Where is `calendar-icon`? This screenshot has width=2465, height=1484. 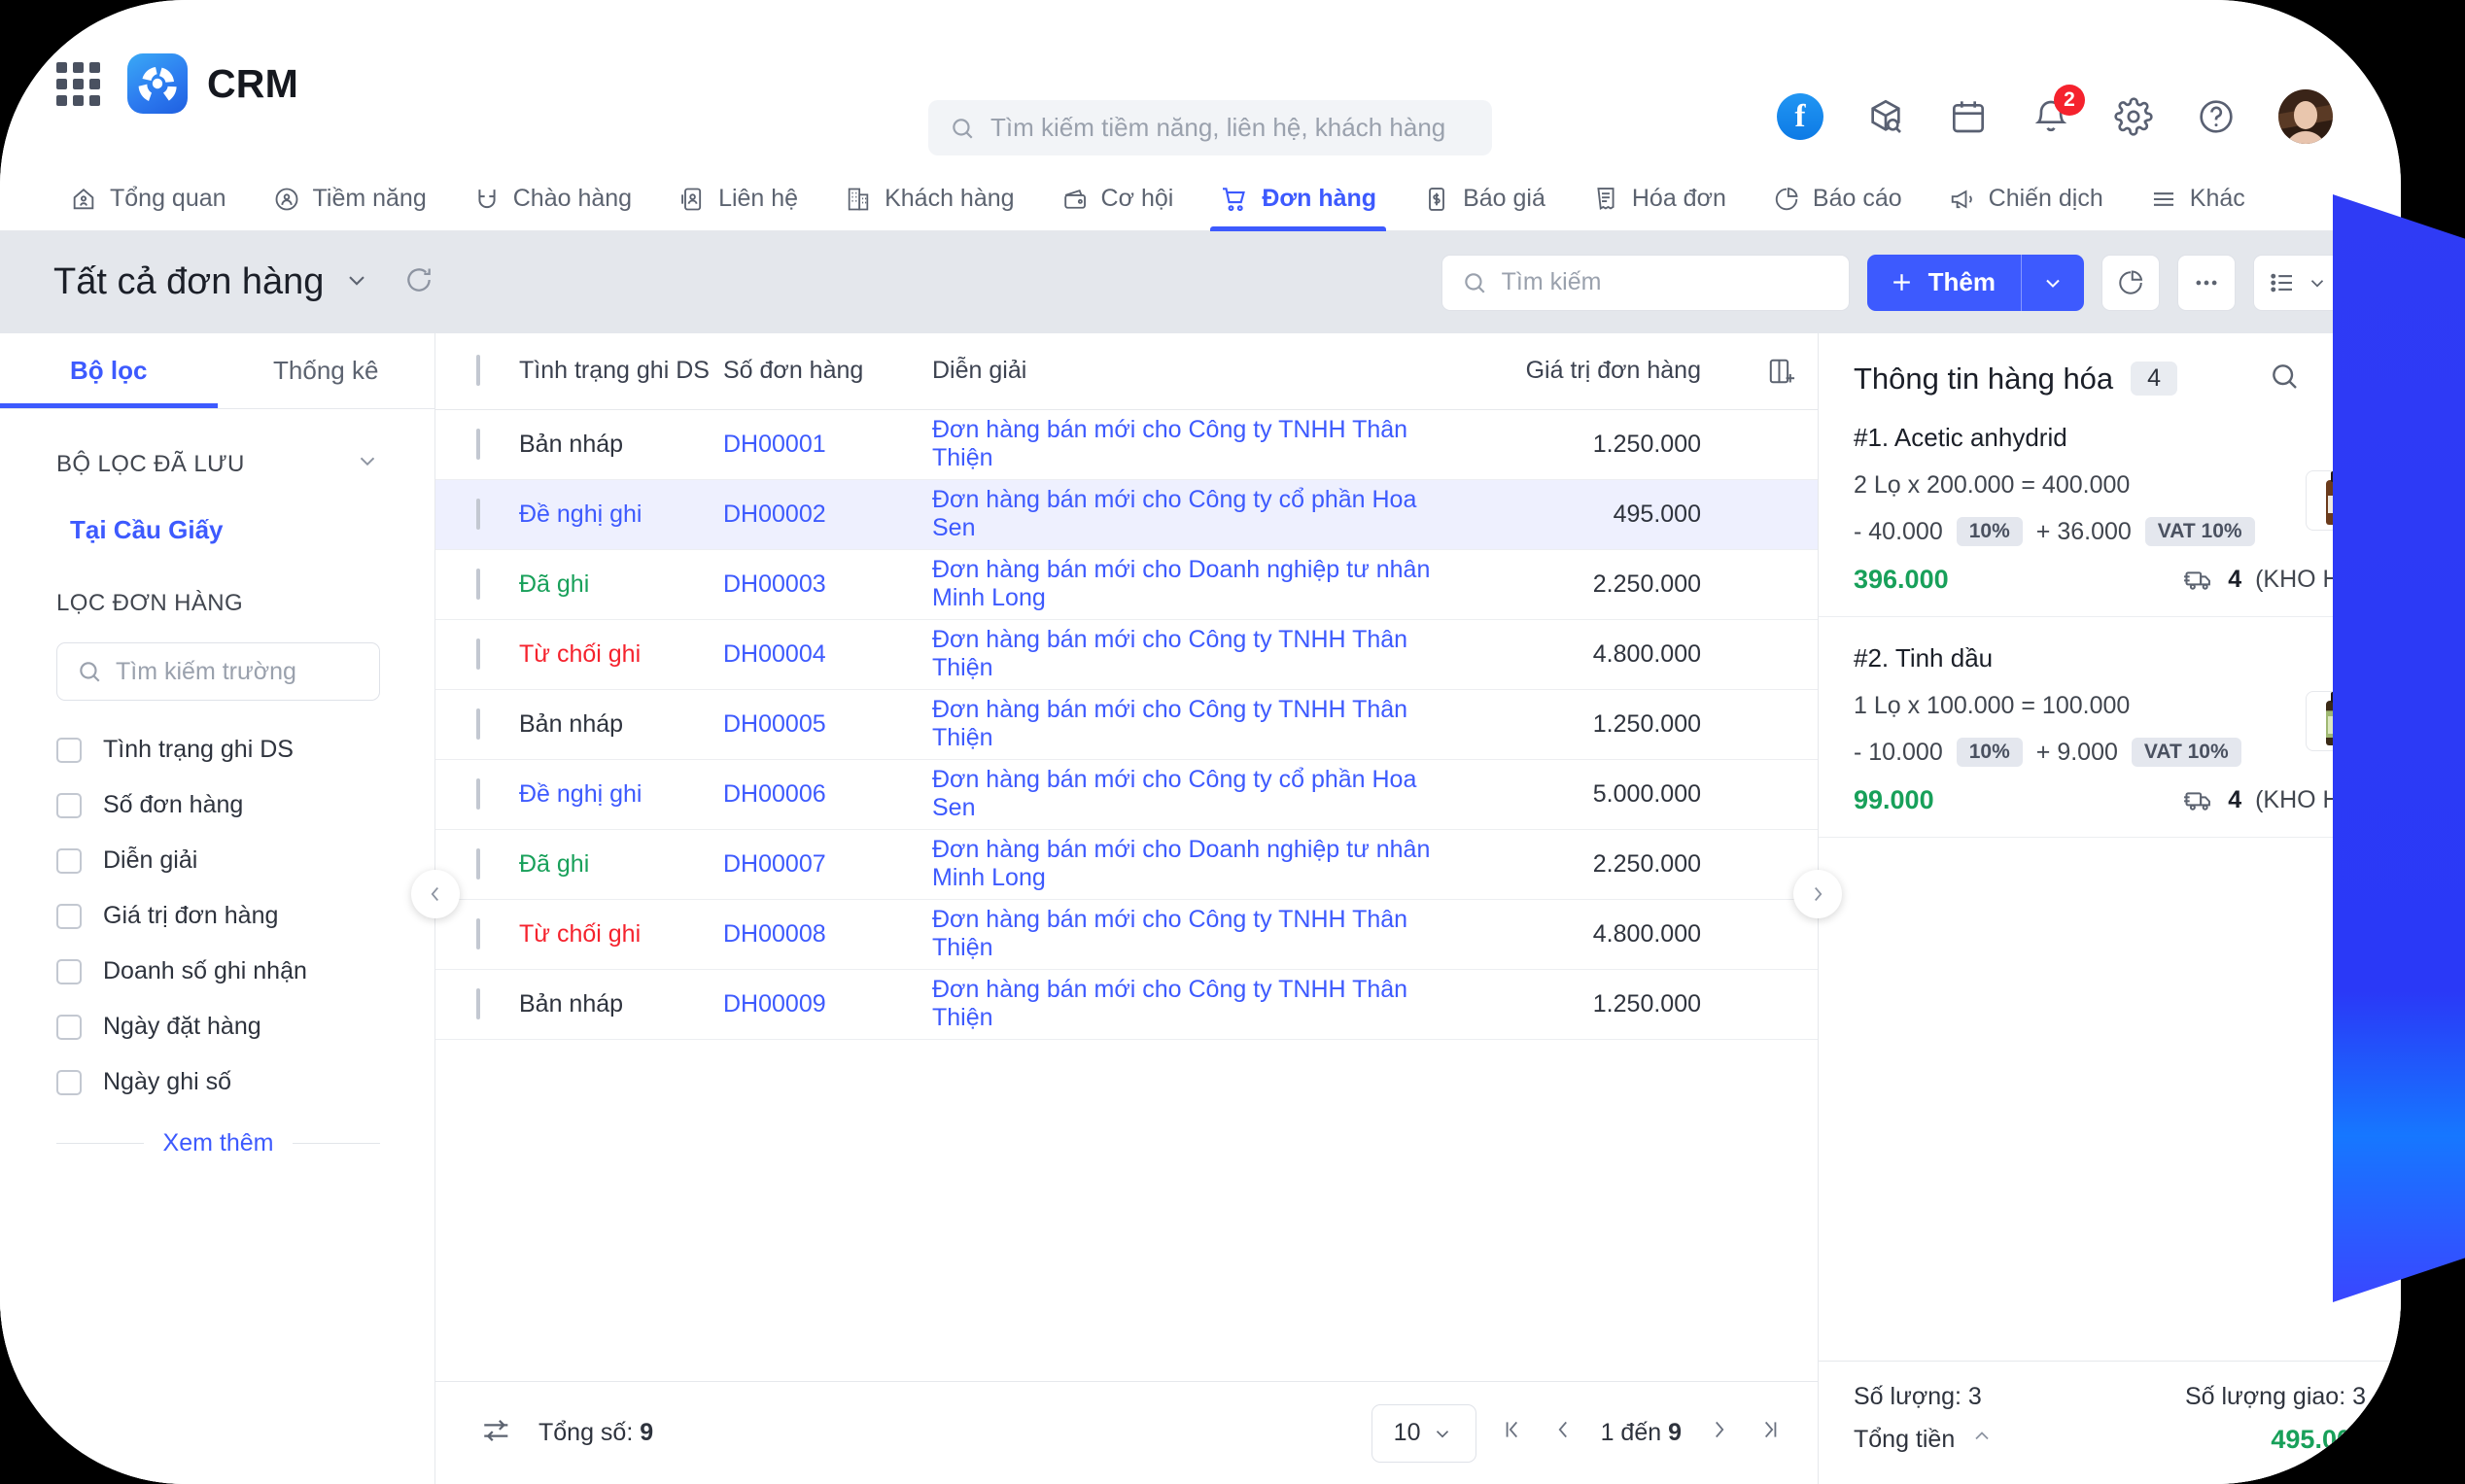 calendar-icon is located at coordinates (1968, 116).